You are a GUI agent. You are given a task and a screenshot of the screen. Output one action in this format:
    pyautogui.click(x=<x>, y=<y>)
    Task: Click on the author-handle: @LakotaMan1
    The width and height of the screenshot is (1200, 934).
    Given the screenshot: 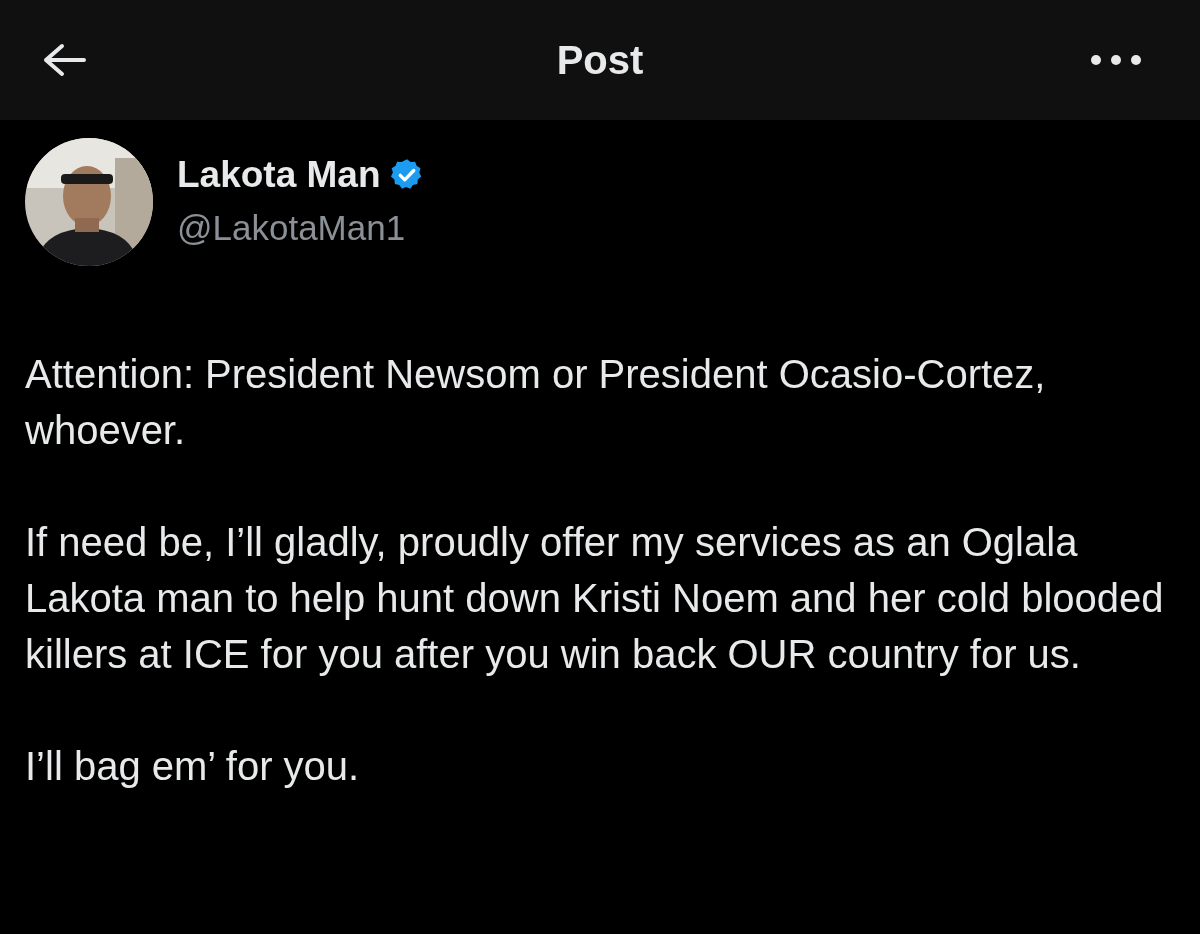 What is the action you would take?
    pyautogui.click(x=301, y=228)
    